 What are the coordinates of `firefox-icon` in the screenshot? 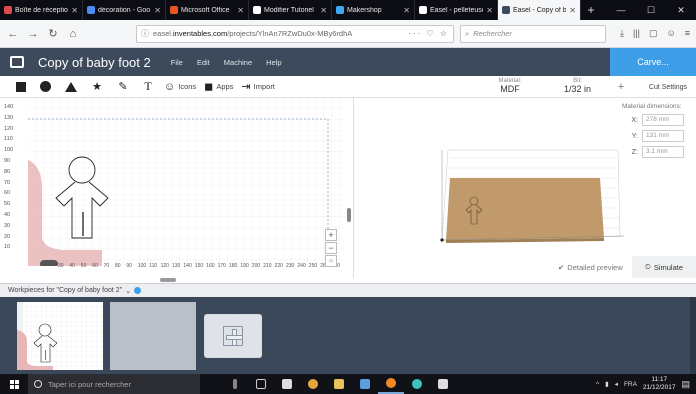 It's located at (391, 384).